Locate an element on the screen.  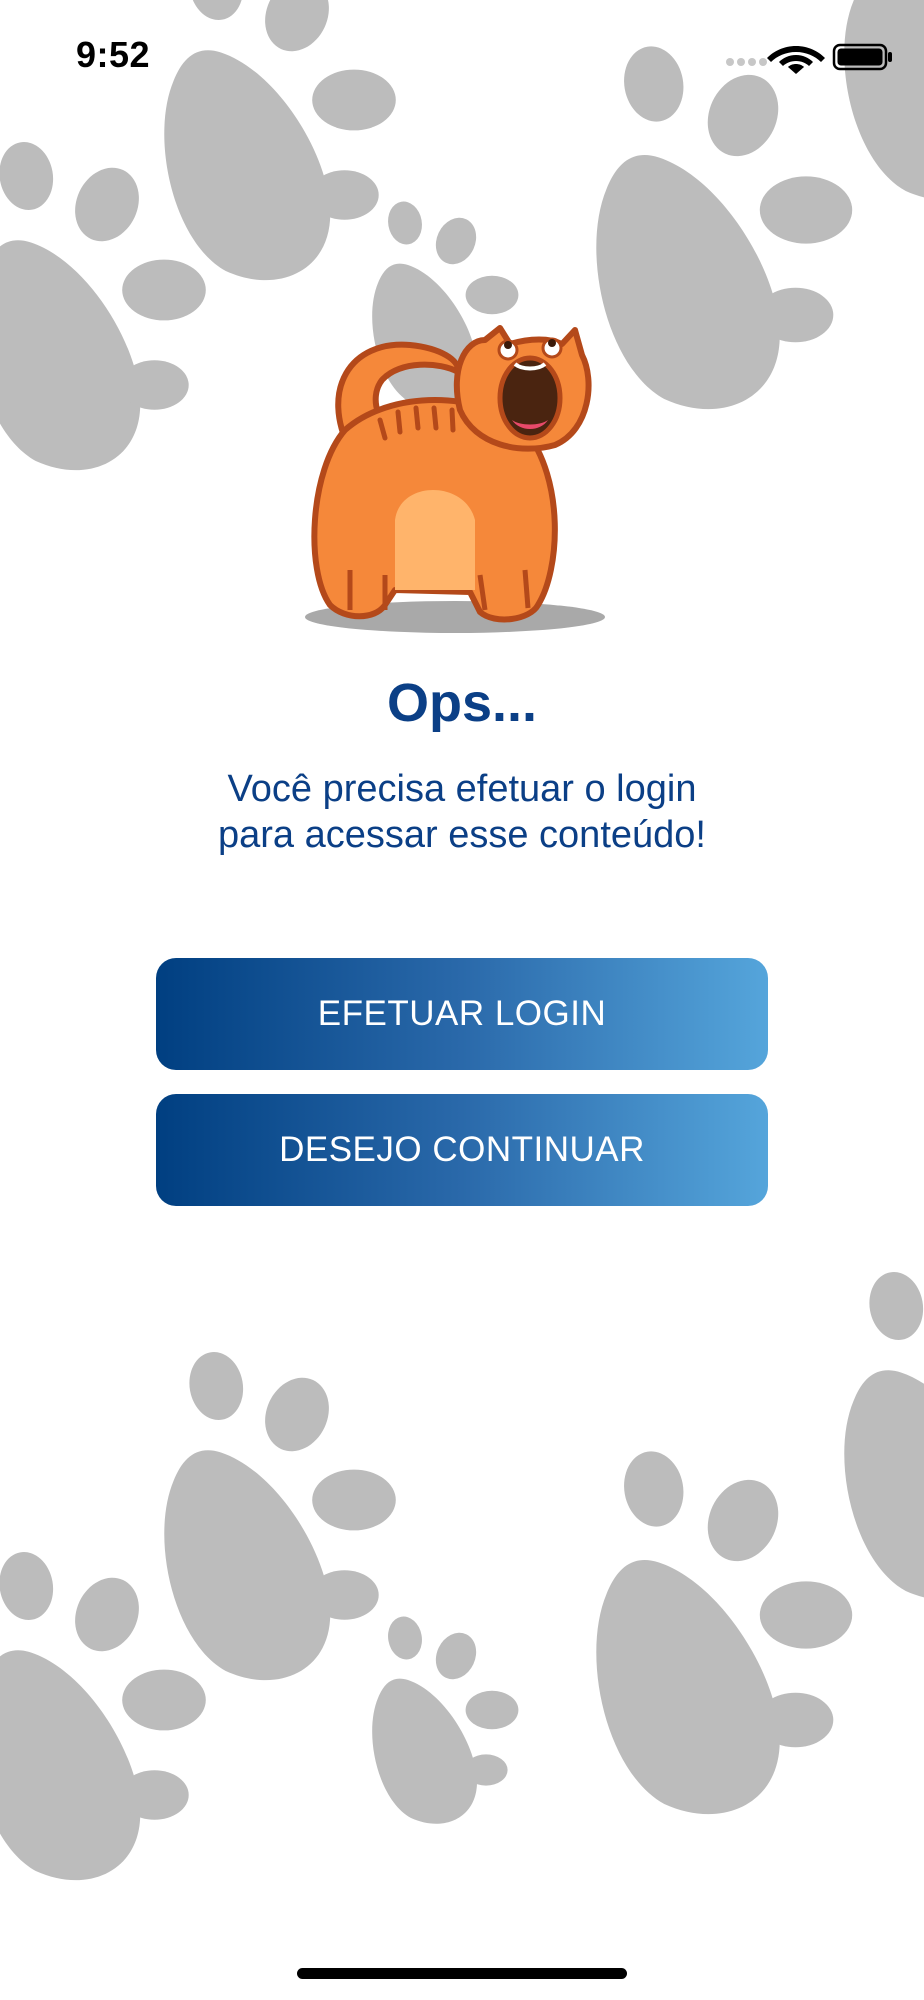
continue-button: DESEJO CONTINUAR is located at coordinates (462, 1150).